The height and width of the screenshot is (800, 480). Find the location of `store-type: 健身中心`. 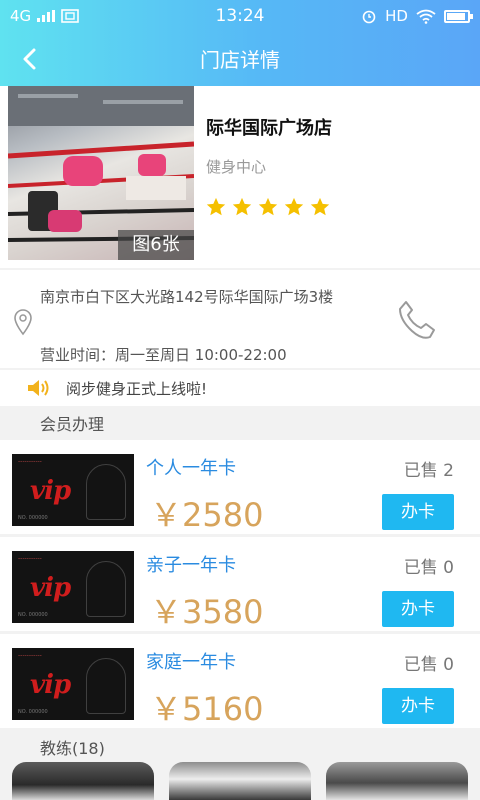

store-type: 健身中心 is located at coordinates (236, 167).